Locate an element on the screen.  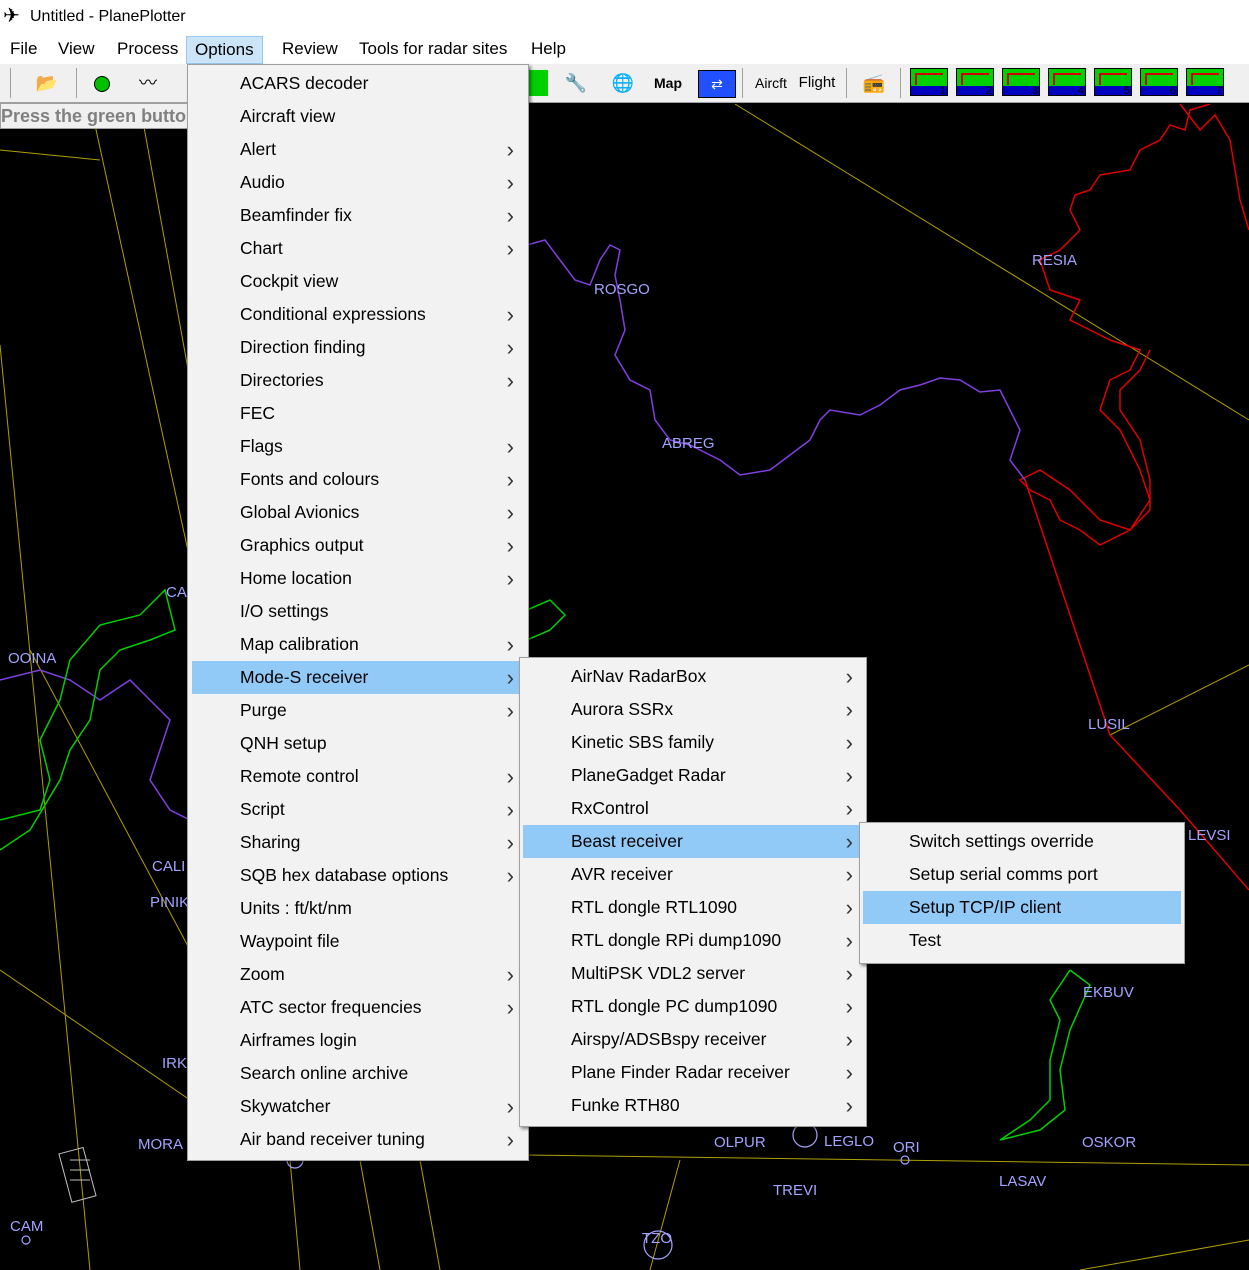
menu-item-alert: Alert › is located at coordinates (358, 149).